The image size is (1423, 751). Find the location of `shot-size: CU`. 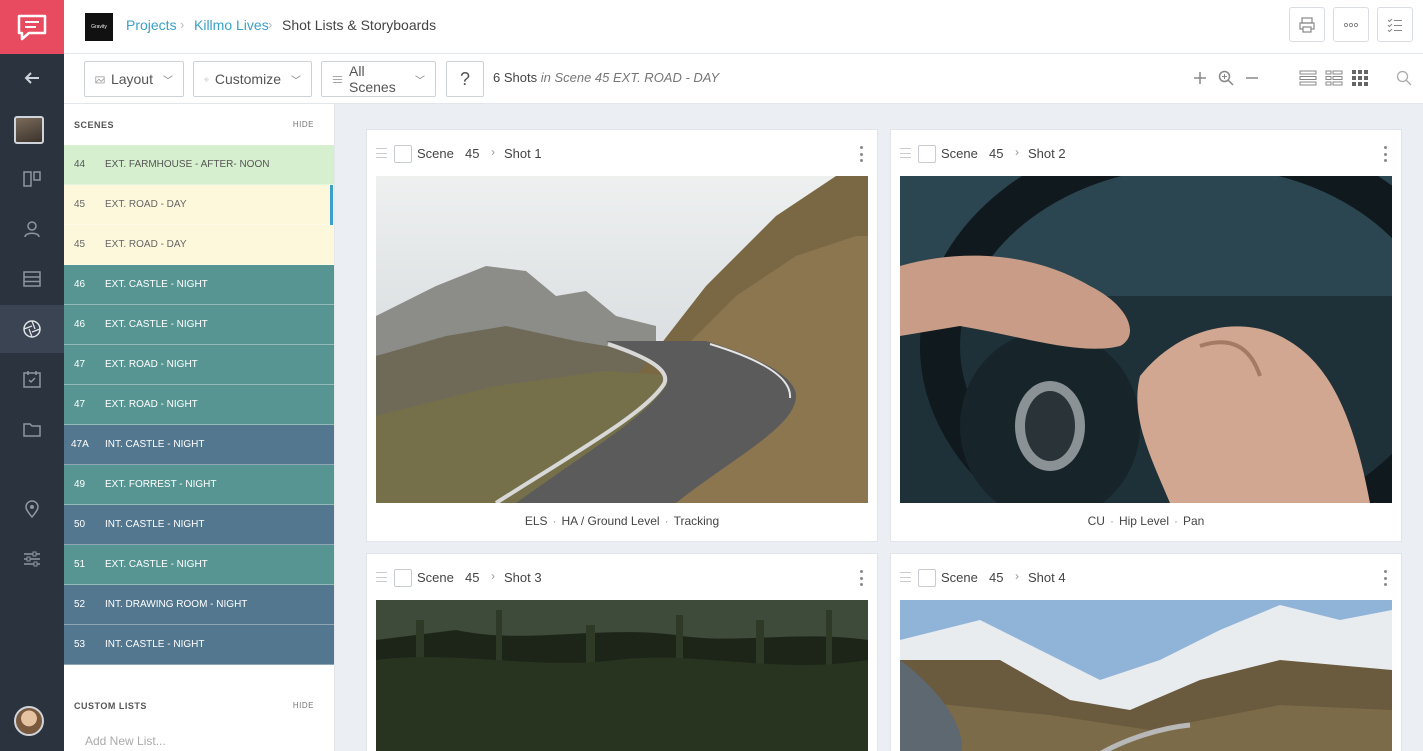

shot-size: CU is located at coordinates (1096, 521).